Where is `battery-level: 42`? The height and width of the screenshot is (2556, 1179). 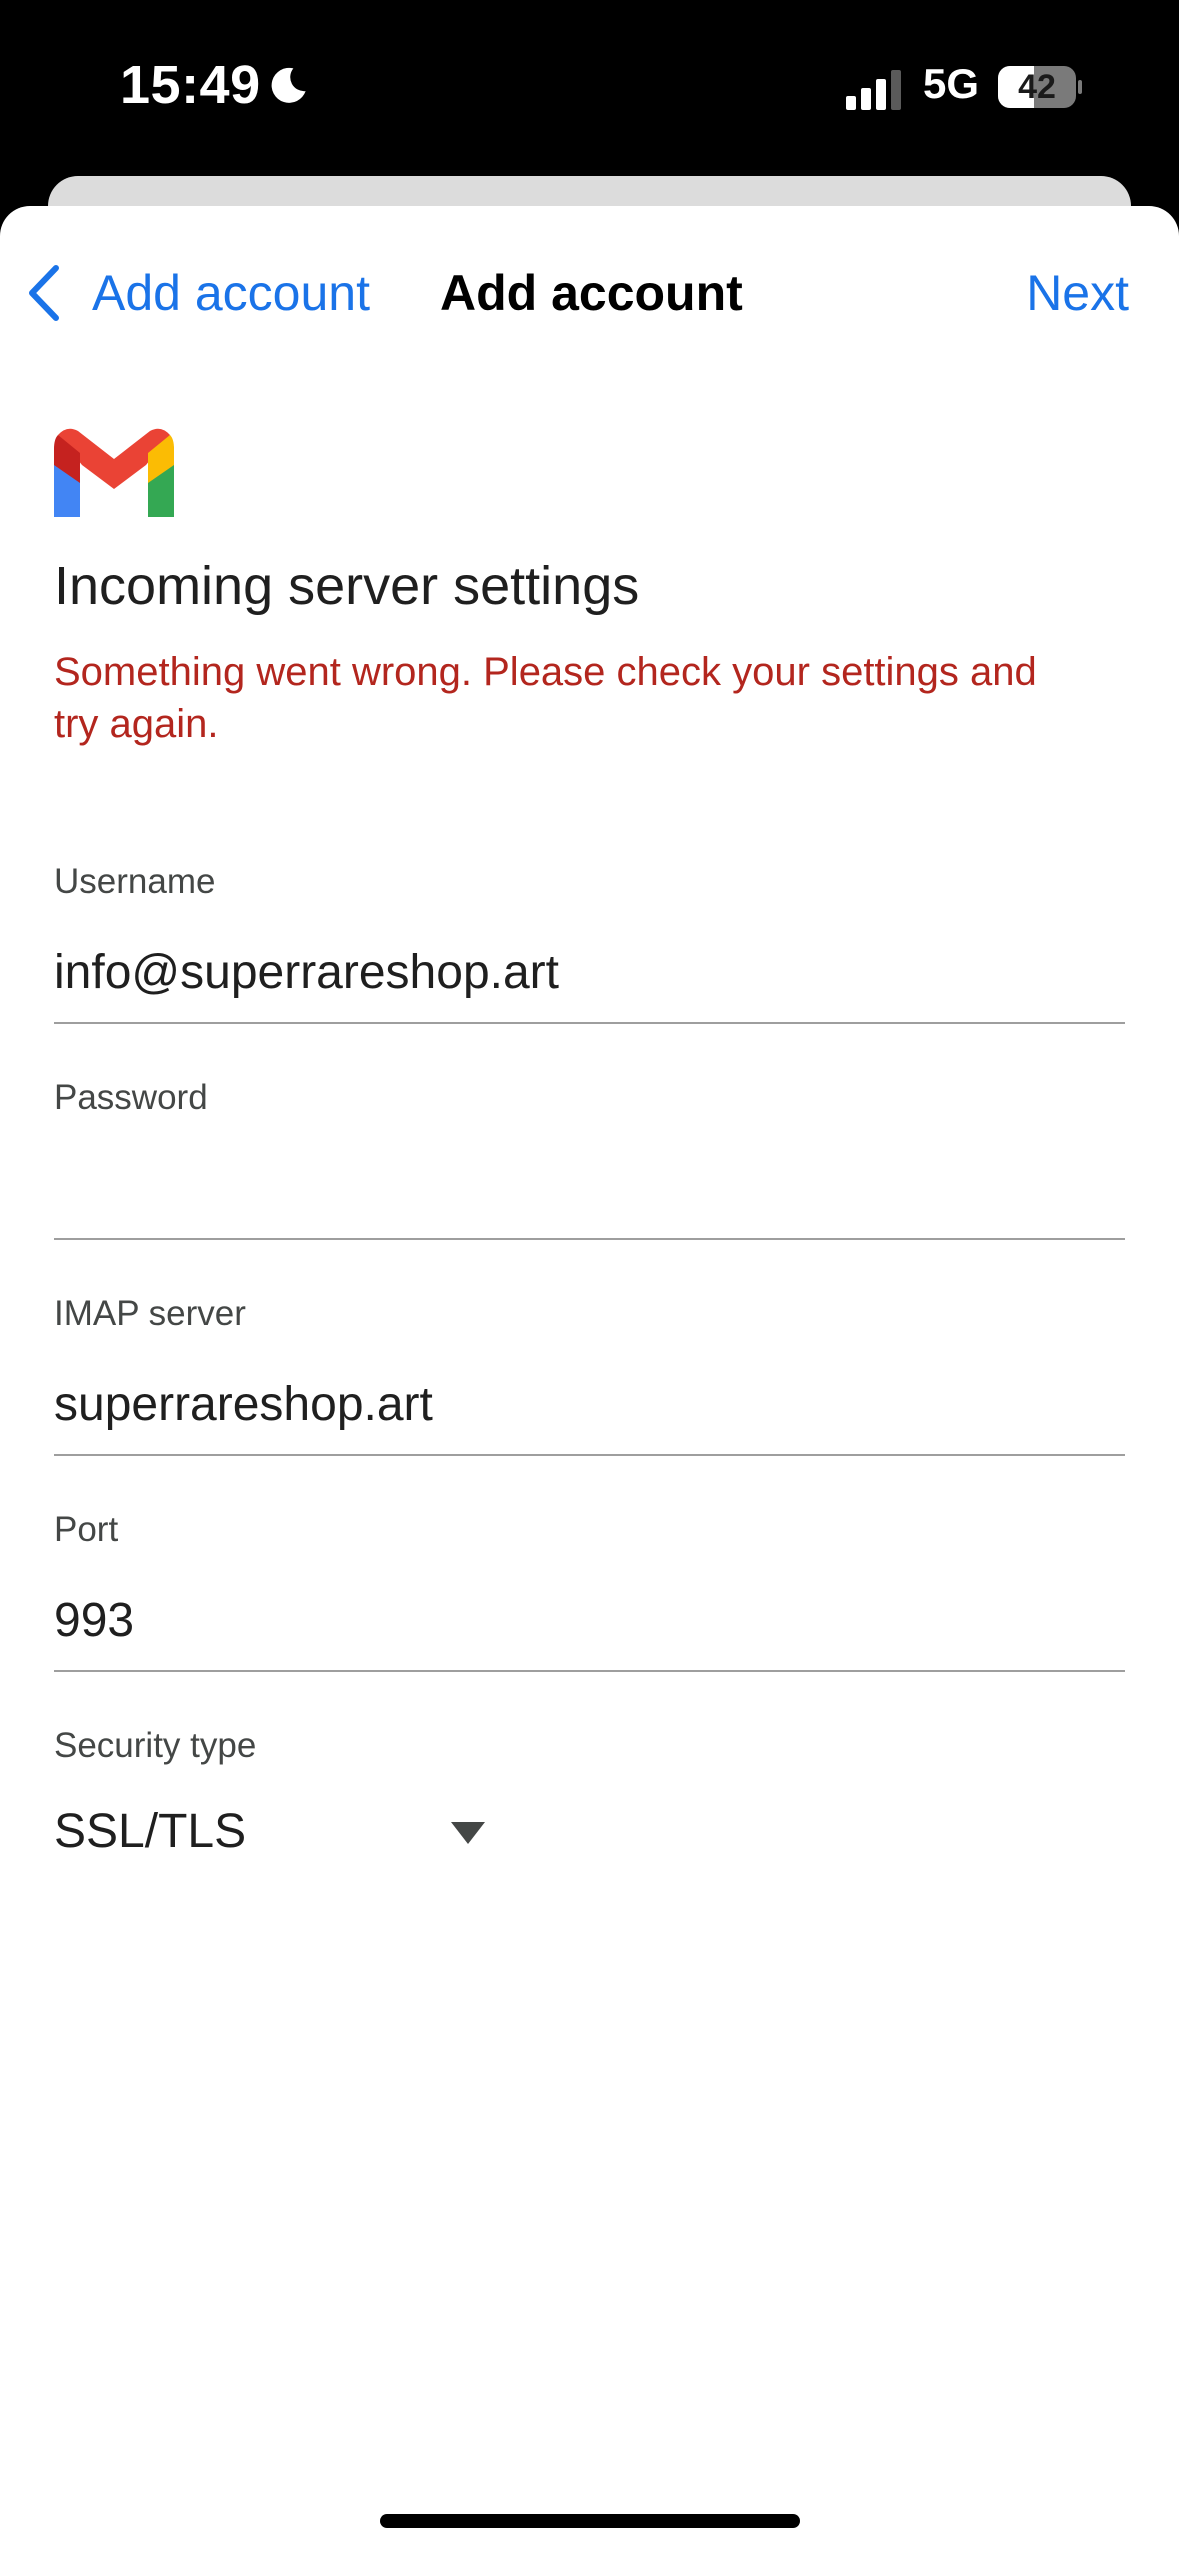
battery-level: 42 is located at coordinates (1037, 87).